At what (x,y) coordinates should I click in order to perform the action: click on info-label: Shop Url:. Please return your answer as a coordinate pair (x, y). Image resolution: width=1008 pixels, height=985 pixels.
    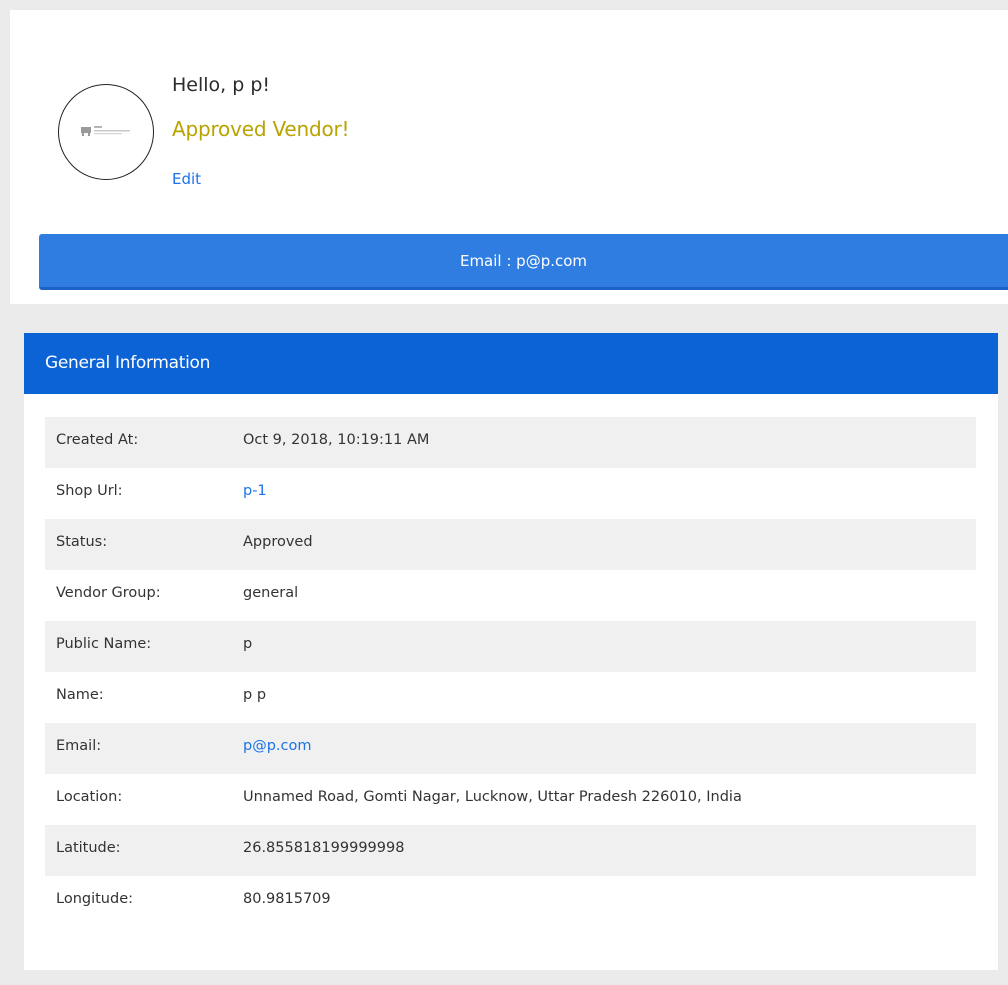
    Looking at the image, I should click on (89, 491).